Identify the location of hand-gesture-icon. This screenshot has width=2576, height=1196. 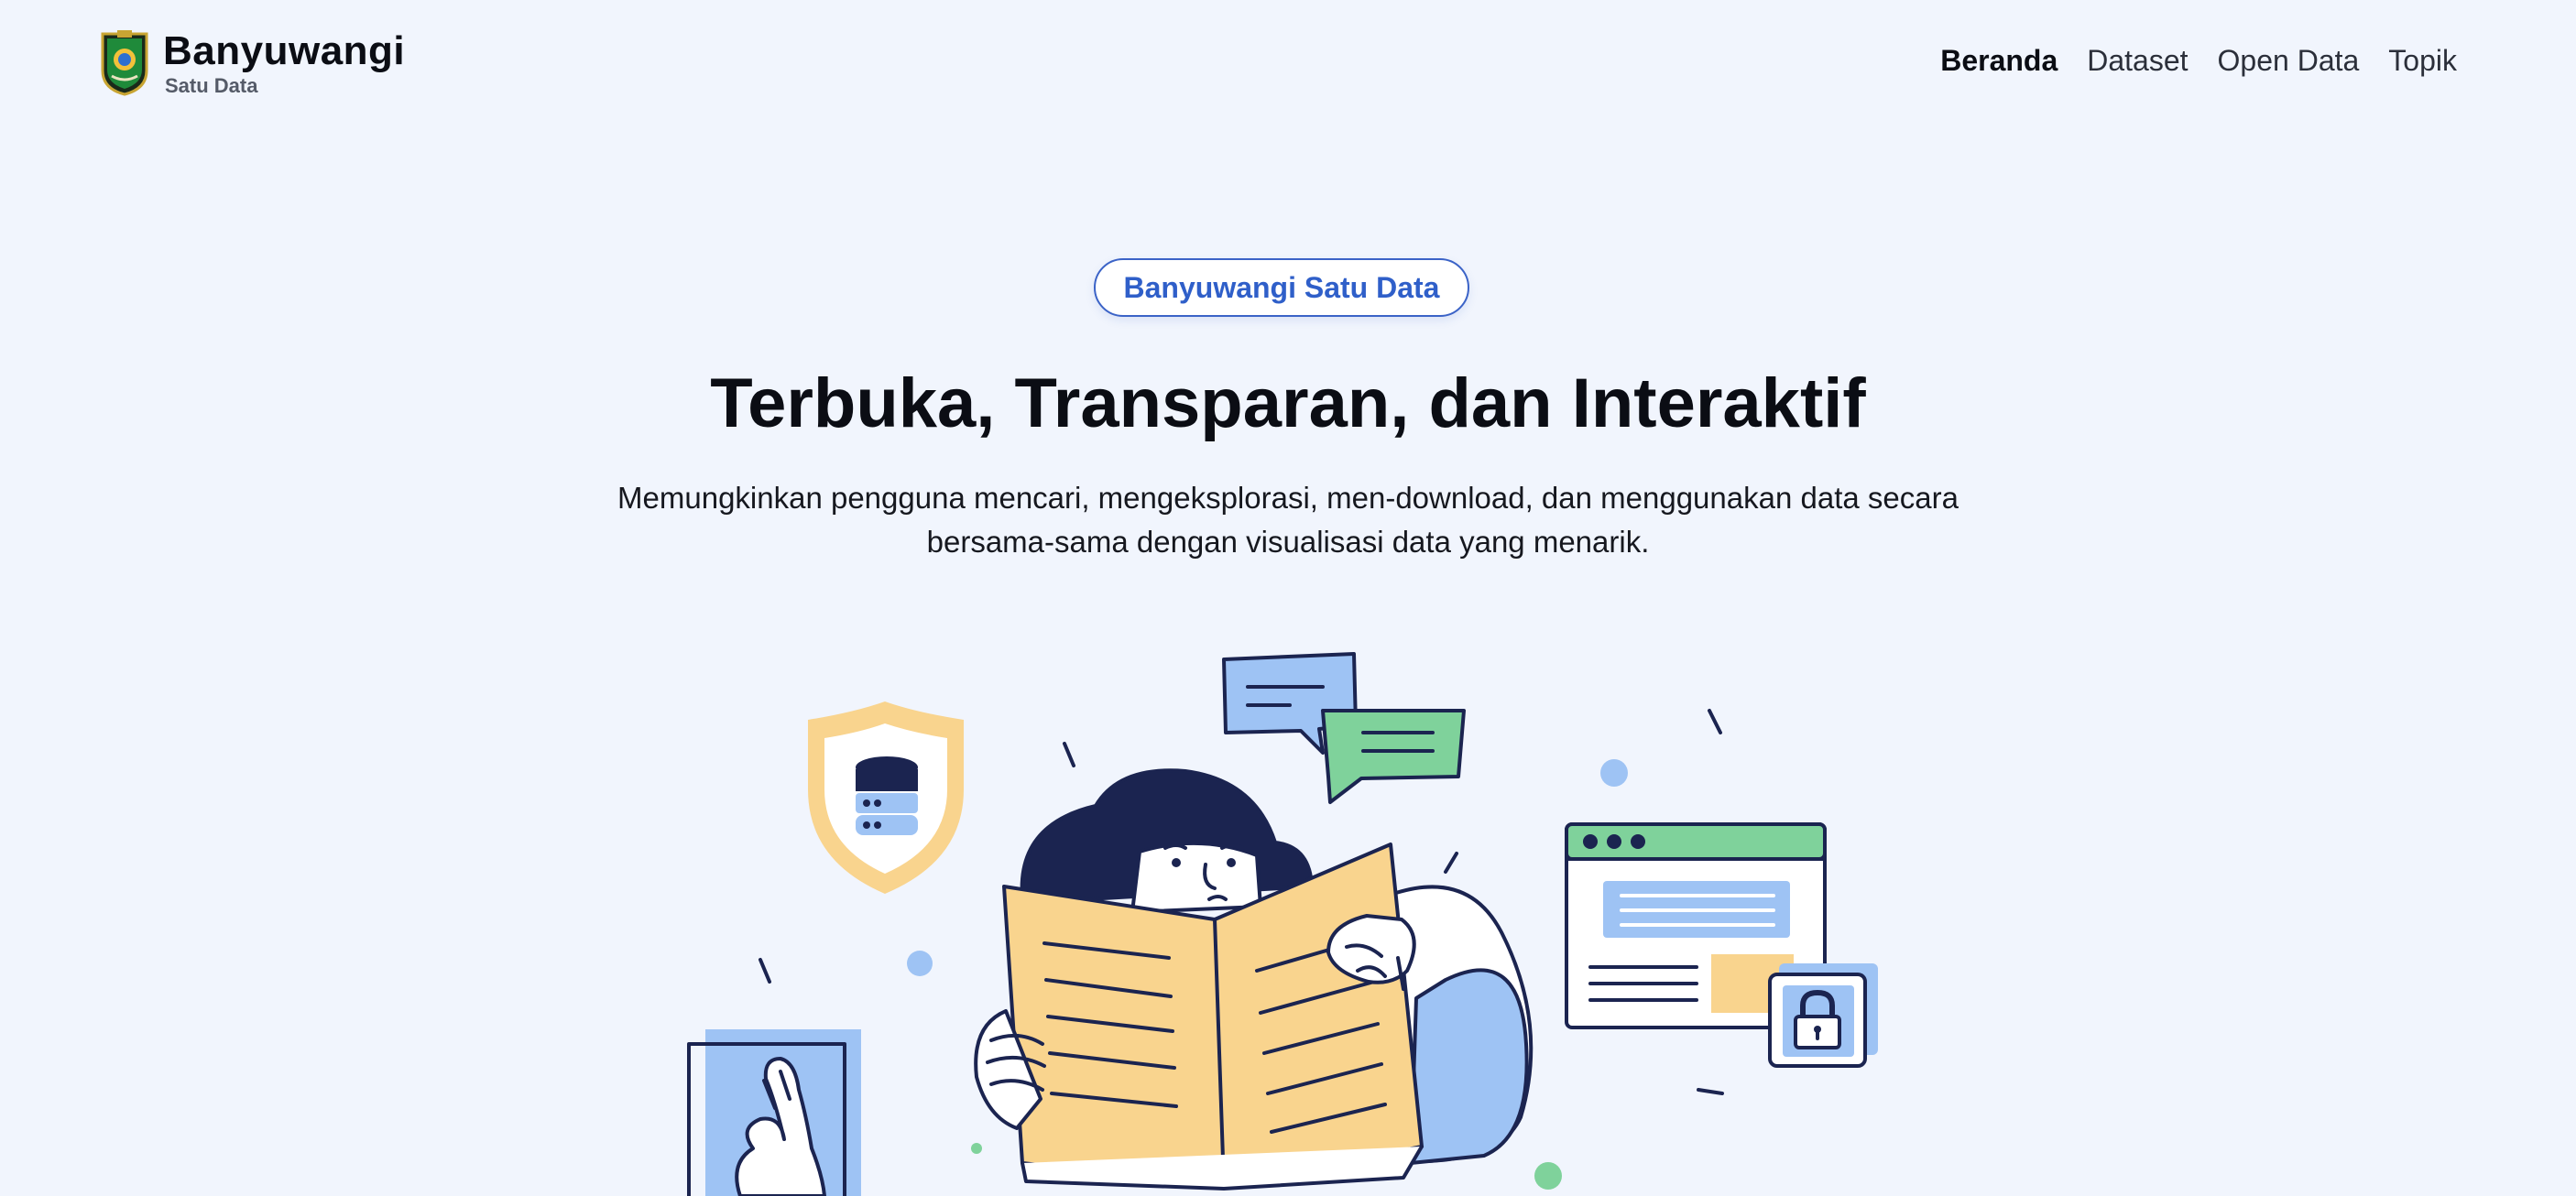
(774, 1112).